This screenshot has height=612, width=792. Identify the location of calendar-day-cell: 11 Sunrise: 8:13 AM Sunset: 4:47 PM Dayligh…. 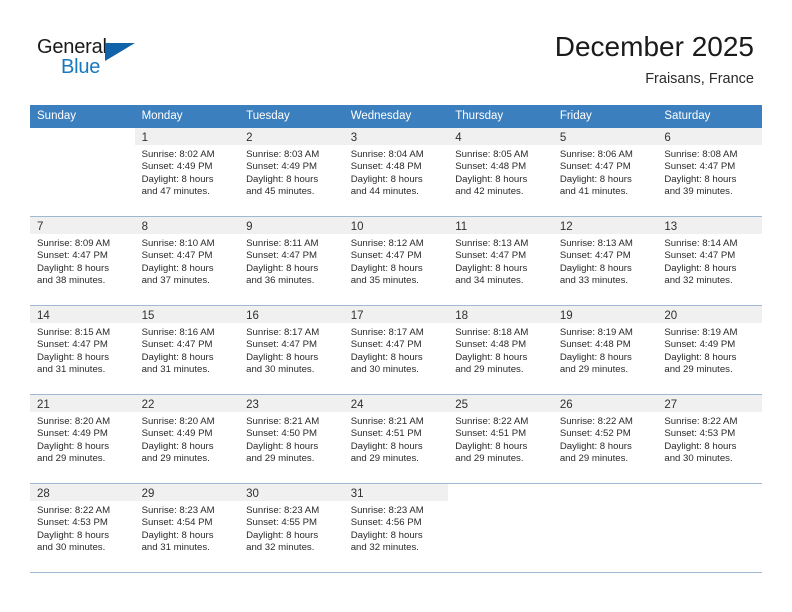
(500, 261).